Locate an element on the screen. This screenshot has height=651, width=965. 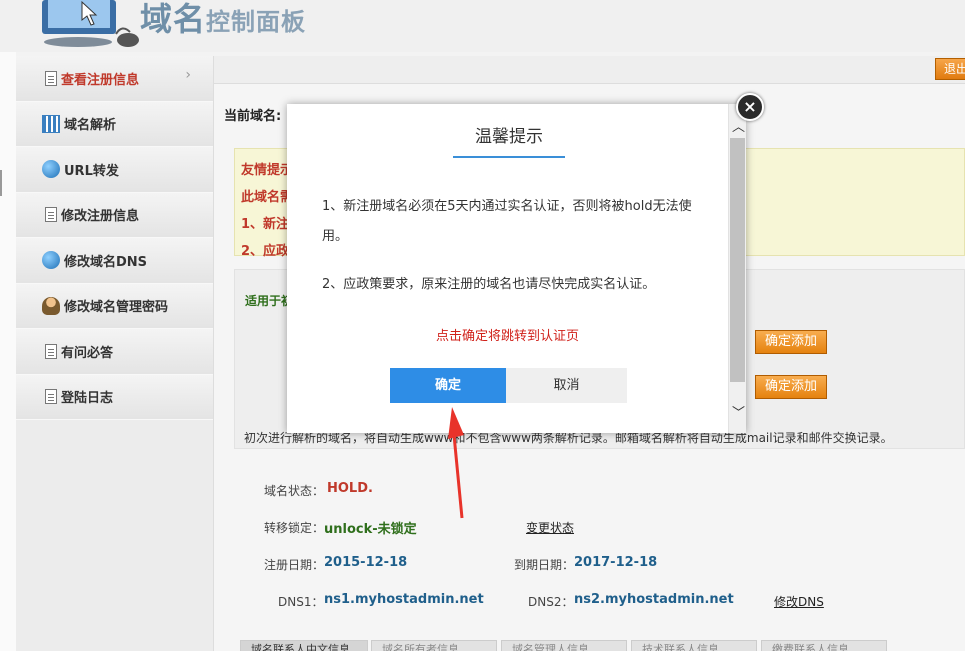
sidebar-item-edit-registration: 修改注册信息 is located at coordinates (114, 215).